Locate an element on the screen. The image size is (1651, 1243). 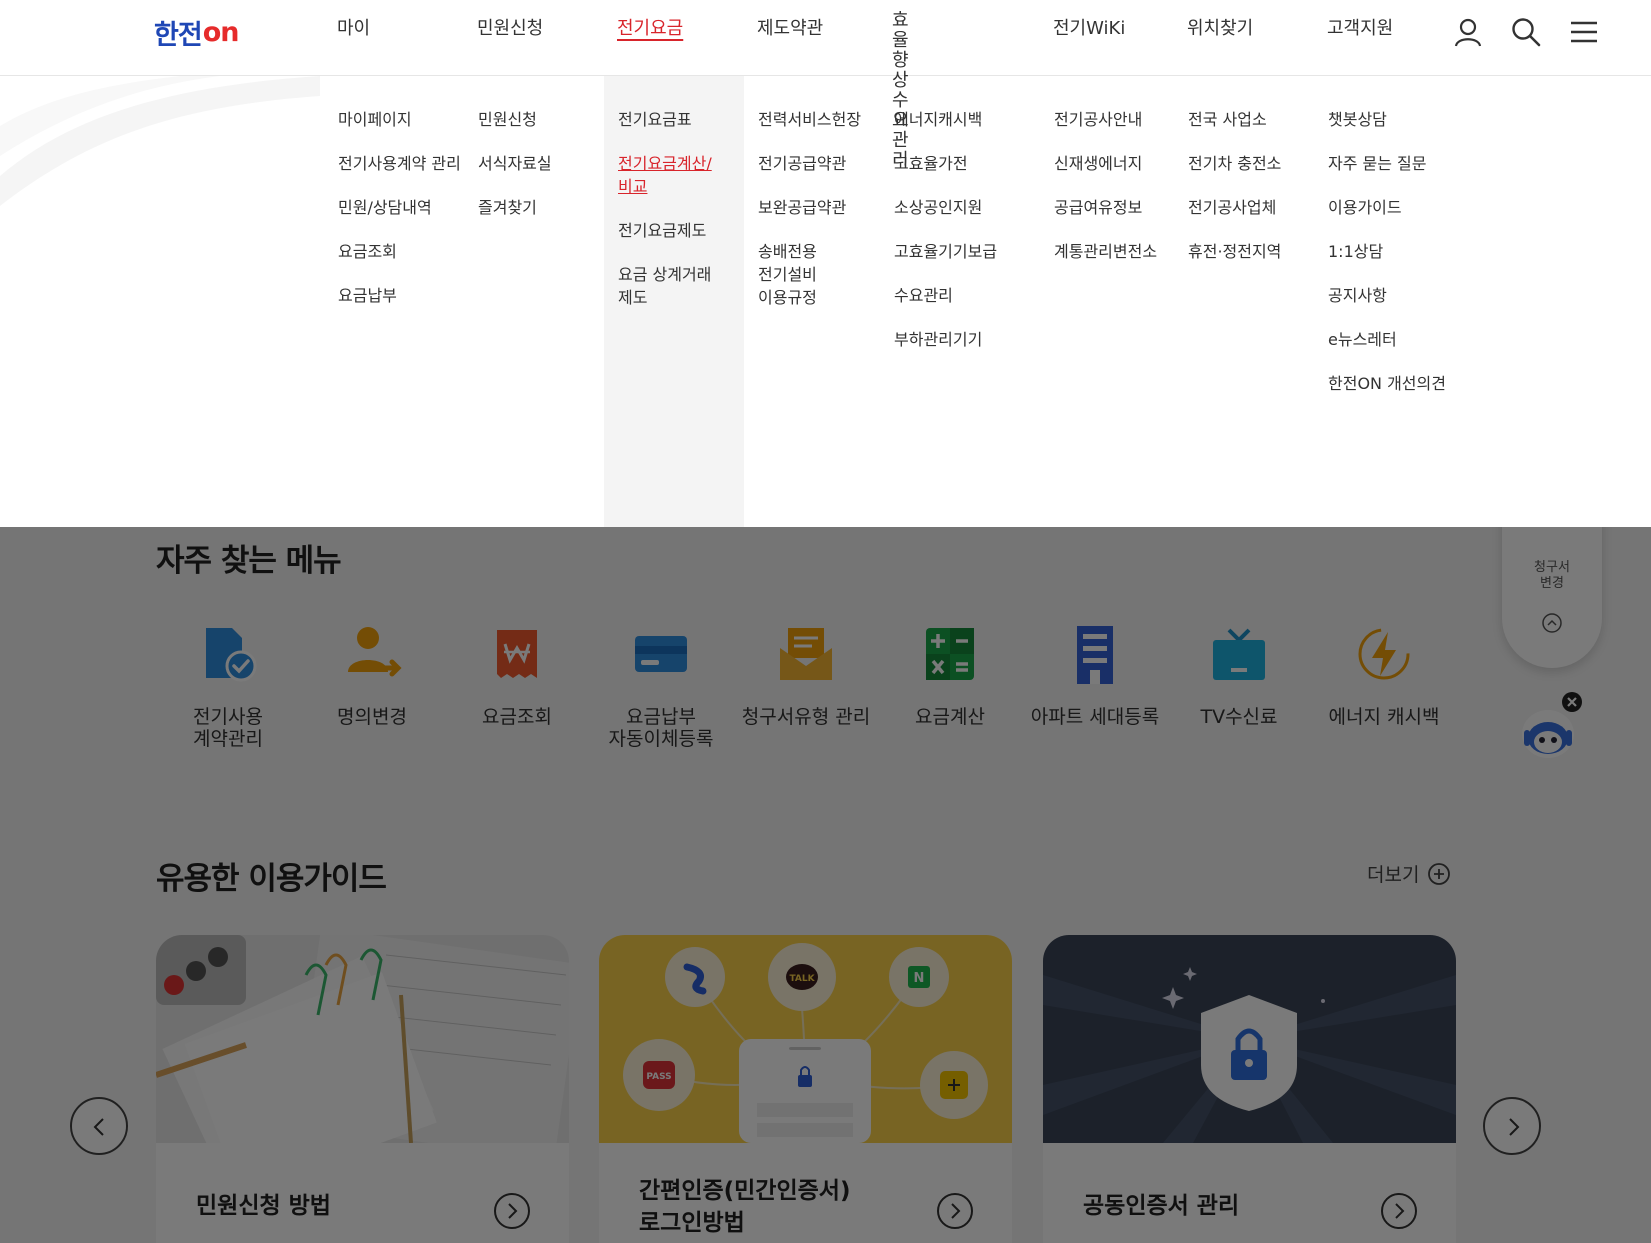
quick-name-change: 명의변경 is located at coordinates (372, 675).